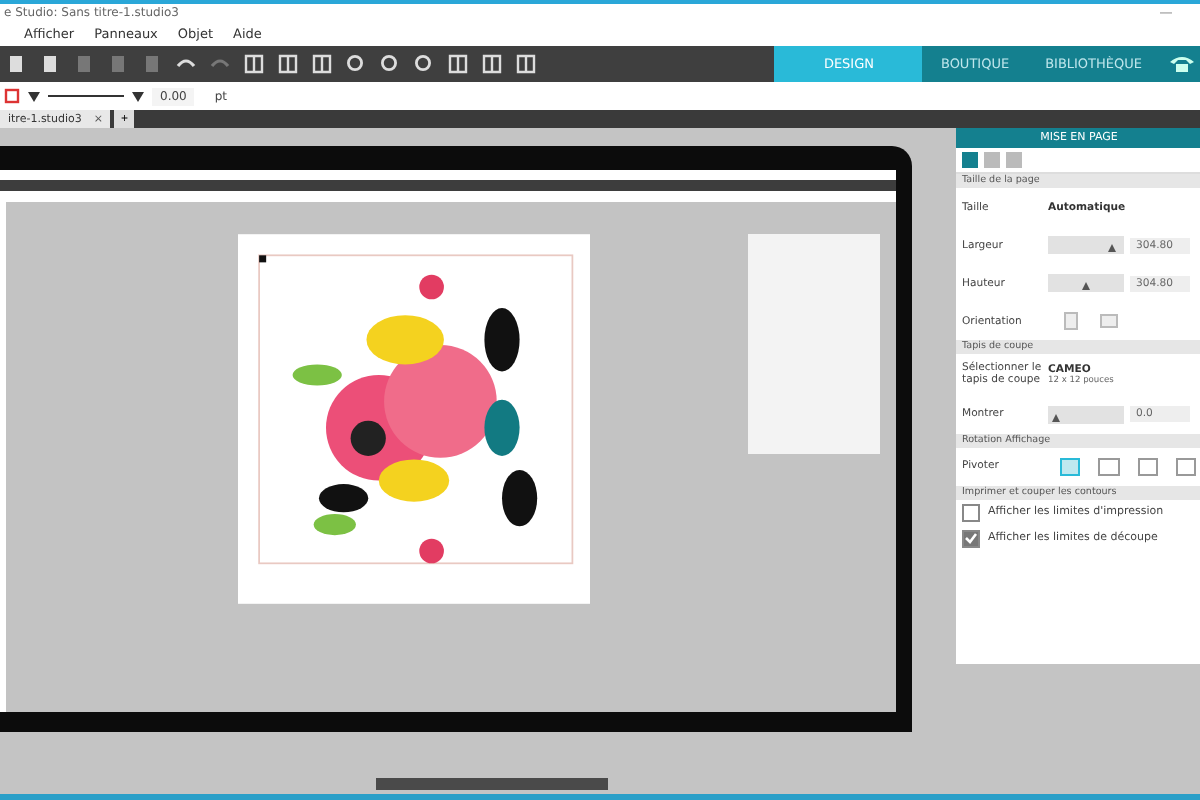  What do you see at coordinates (12, 96) in the screenshot?
I see `line-color-icon` at bounding box center [12, 96].